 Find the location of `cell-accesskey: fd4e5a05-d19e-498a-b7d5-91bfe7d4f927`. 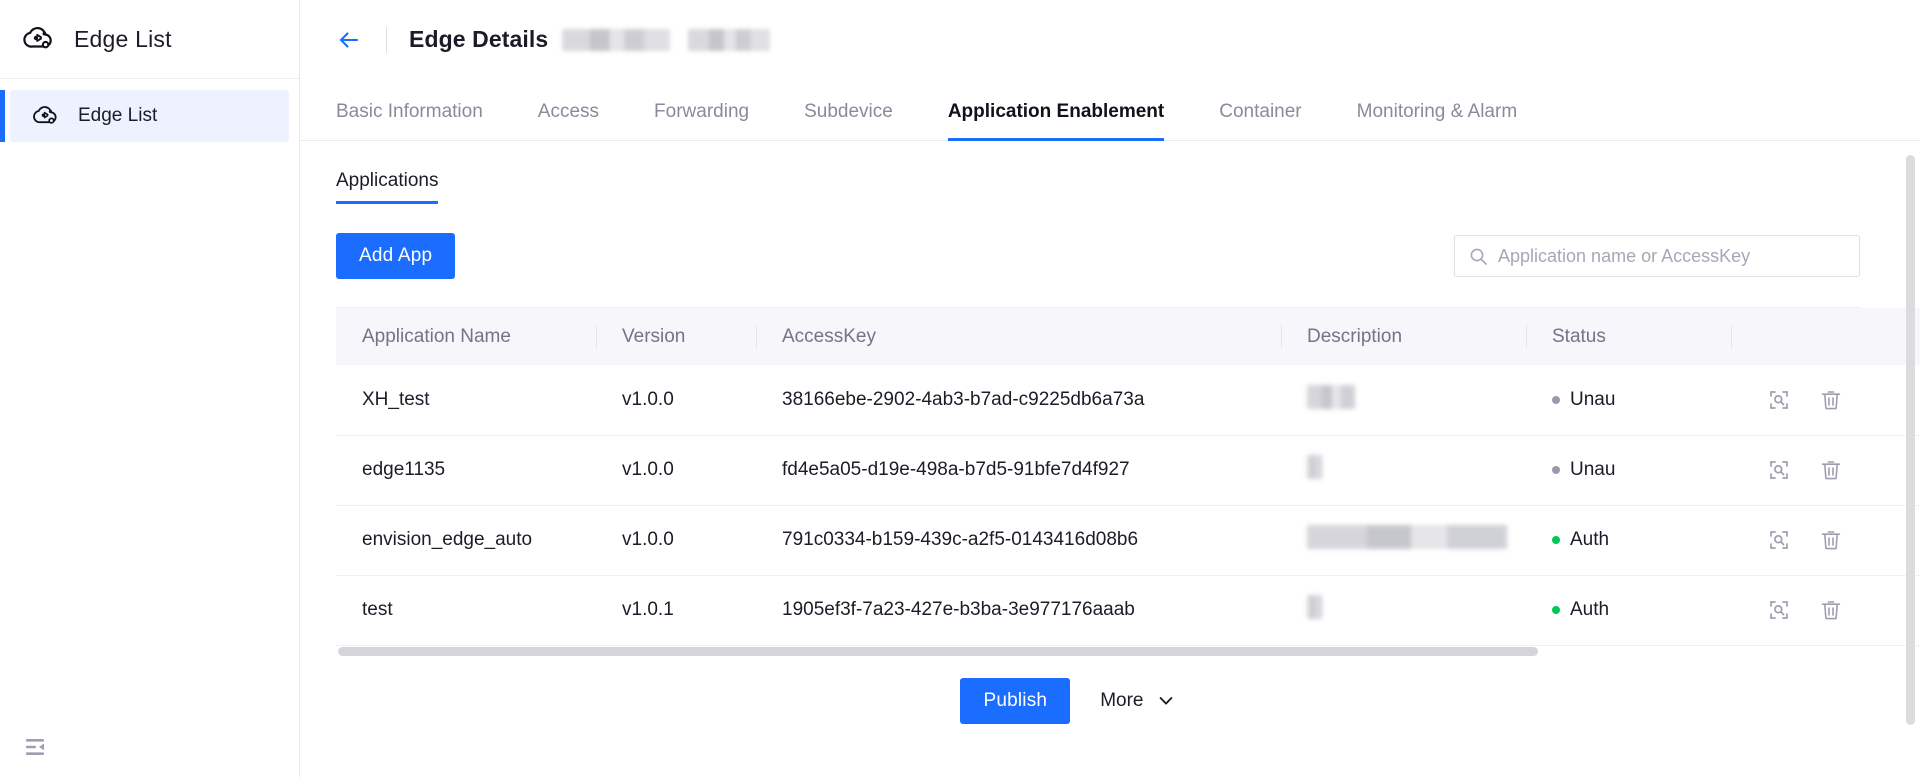

cell-accesskey: fd4e5a05-d19e-498a-b7d5-91bfe7d4f927 is located at coordinates (1018, 470).